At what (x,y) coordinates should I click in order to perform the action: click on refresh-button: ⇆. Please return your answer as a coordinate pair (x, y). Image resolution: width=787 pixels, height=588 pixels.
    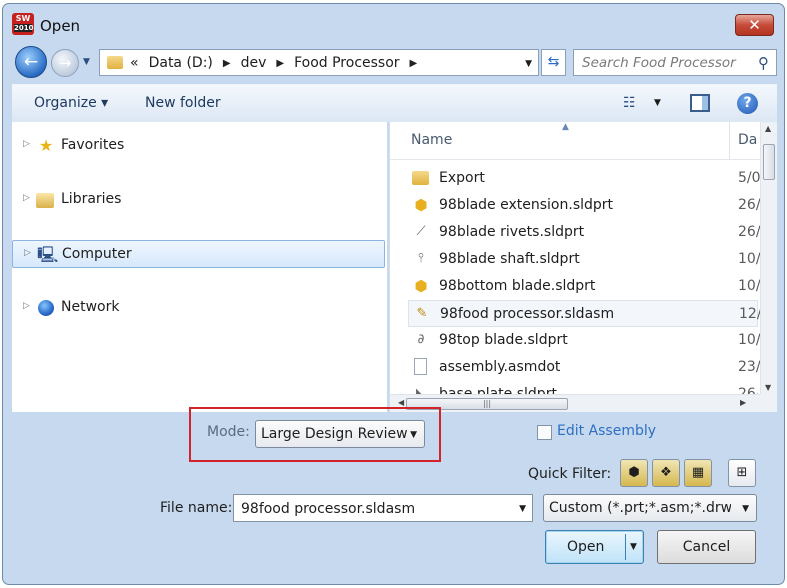
    Looking at the image, I should click on (553, 62).